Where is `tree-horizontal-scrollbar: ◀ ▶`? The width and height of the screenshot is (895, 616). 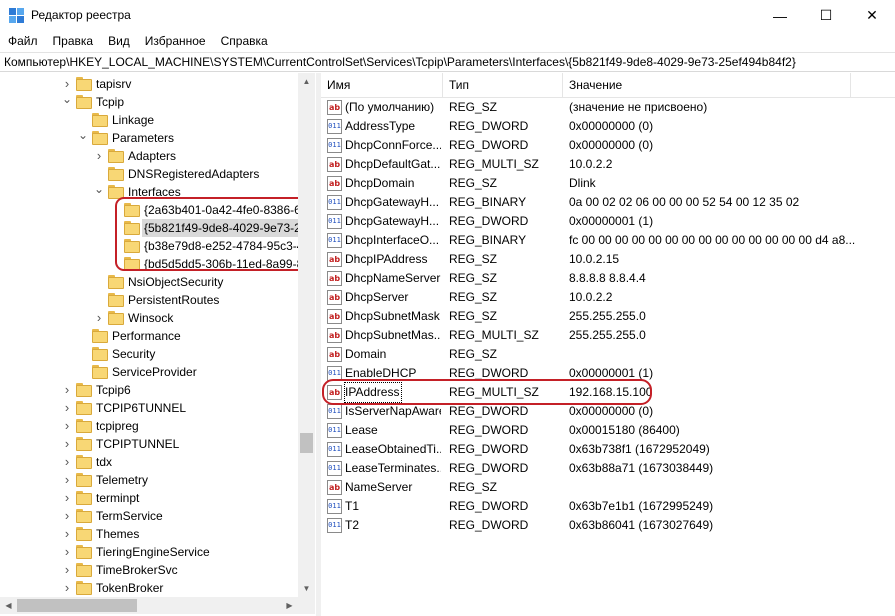
tree-horizontal-scrollbar: ◀ ▶ is located at coordinates (157, 605).